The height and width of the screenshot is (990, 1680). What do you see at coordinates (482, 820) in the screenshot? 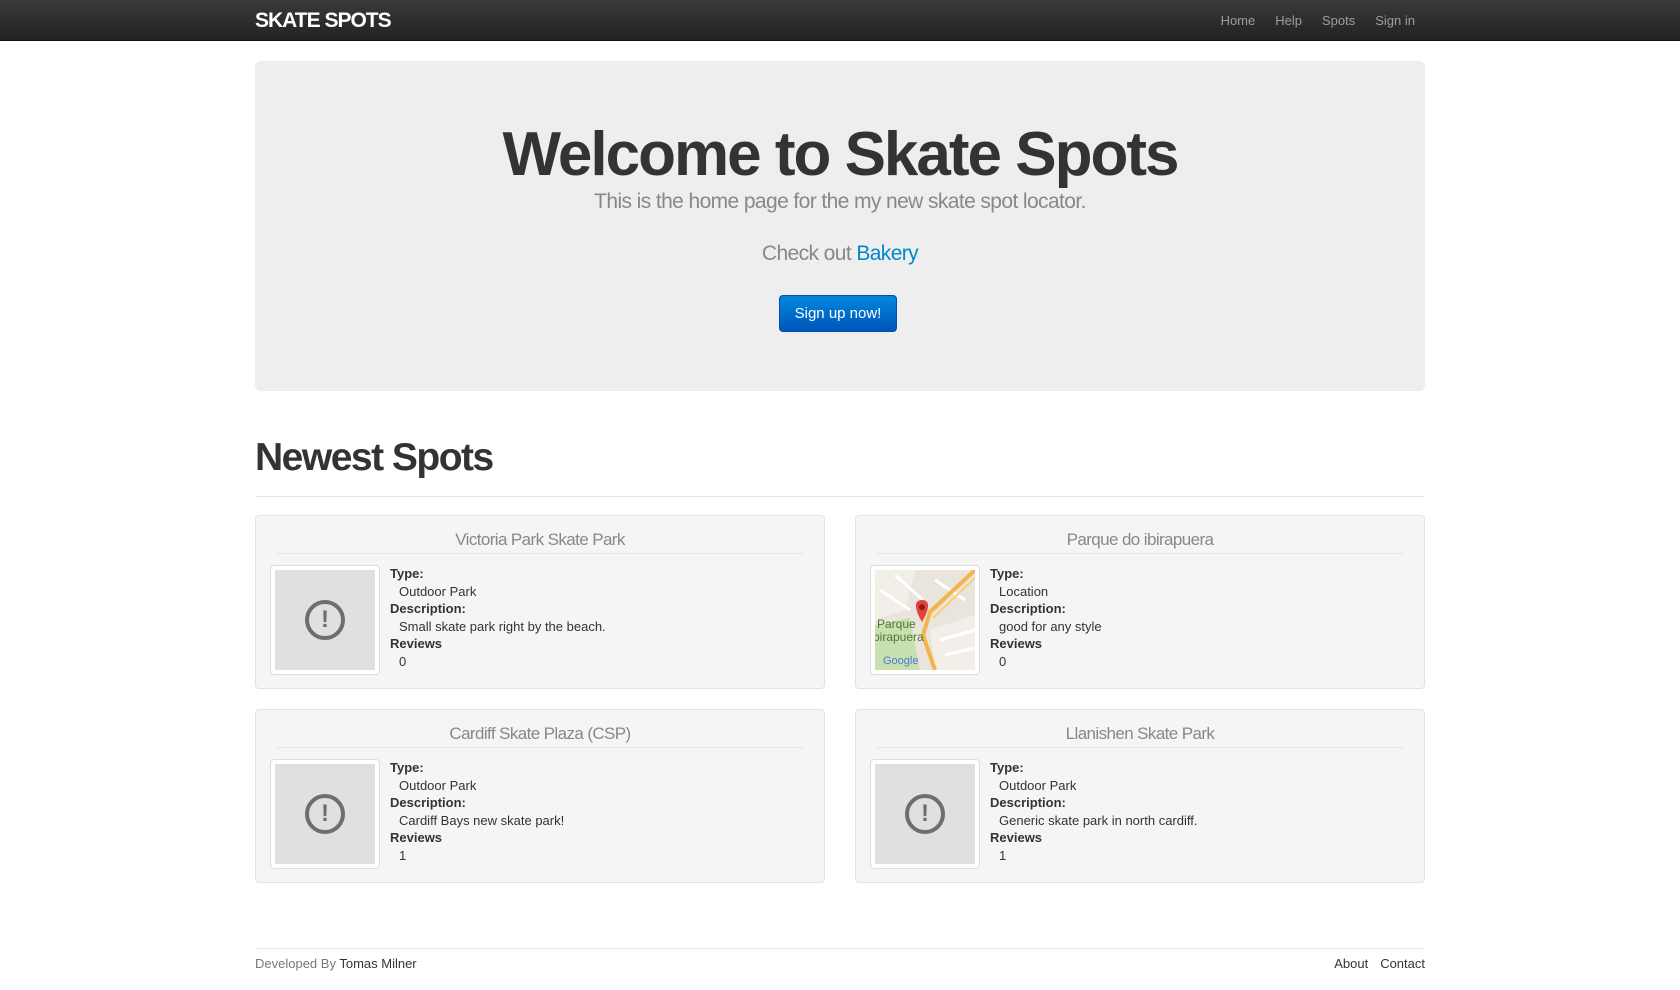
I see `description-value: Cardiff Bays new skate park!` at bounding box center [482, 820].